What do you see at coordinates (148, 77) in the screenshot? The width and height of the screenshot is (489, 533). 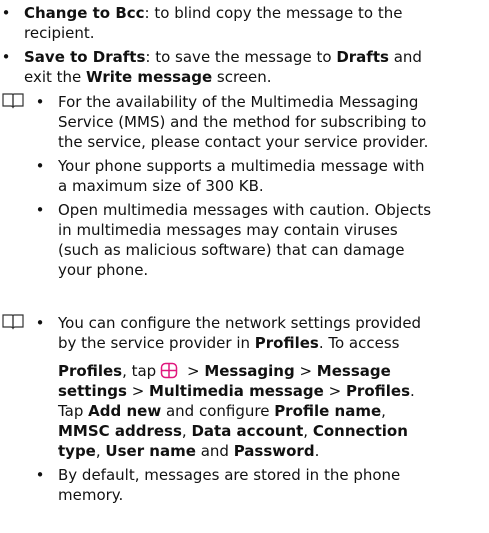 I see `list-item-text: exit the Write message screen.` at bounding box center [148, 77].